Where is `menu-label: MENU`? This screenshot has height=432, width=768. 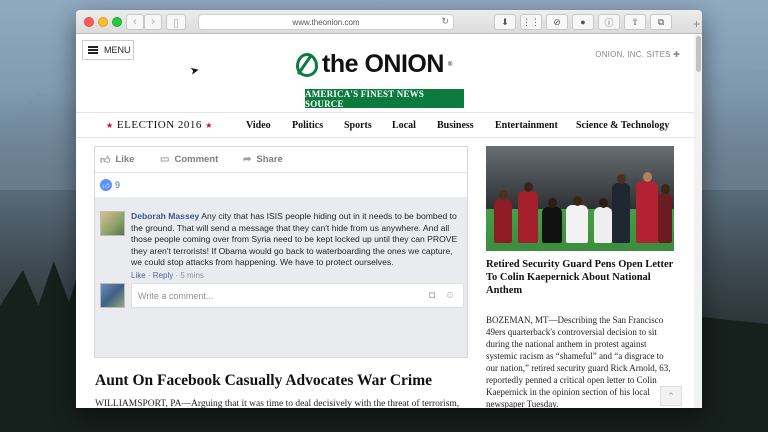
menu-label: MENU is located at coordinates (117, 50).